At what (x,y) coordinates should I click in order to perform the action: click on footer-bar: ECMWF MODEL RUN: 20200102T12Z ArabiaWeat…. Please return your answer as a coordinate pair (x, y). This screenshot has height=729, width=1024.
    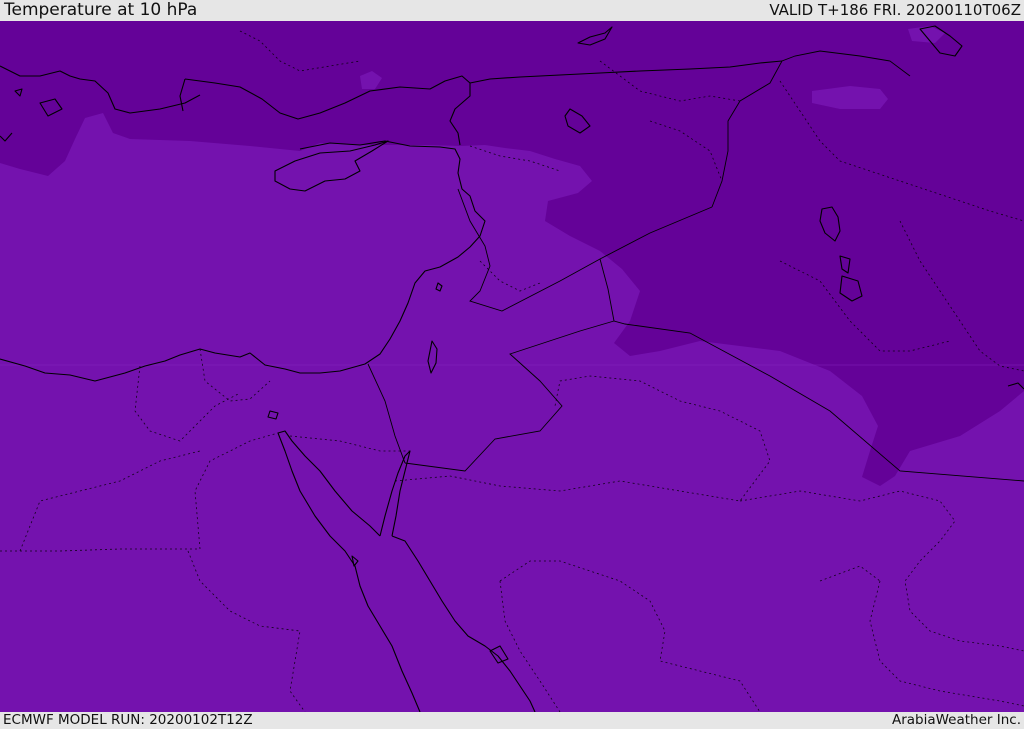
    Looking at the image, I should click on (512, 720).